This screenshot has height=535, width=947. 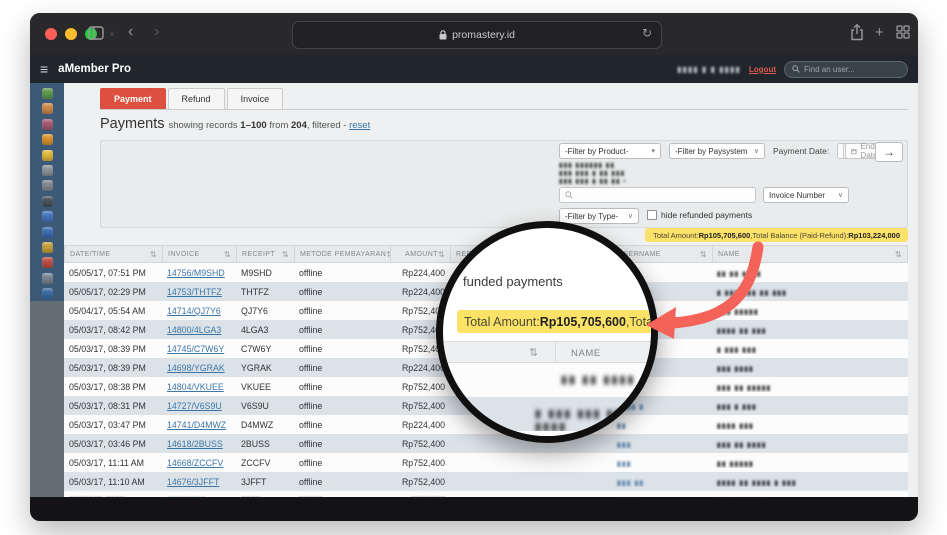 What do you see at coordinates (255, 291) in the screenshot?
I see `receipt-code: THTFZ` at bounding box center [255, 291].